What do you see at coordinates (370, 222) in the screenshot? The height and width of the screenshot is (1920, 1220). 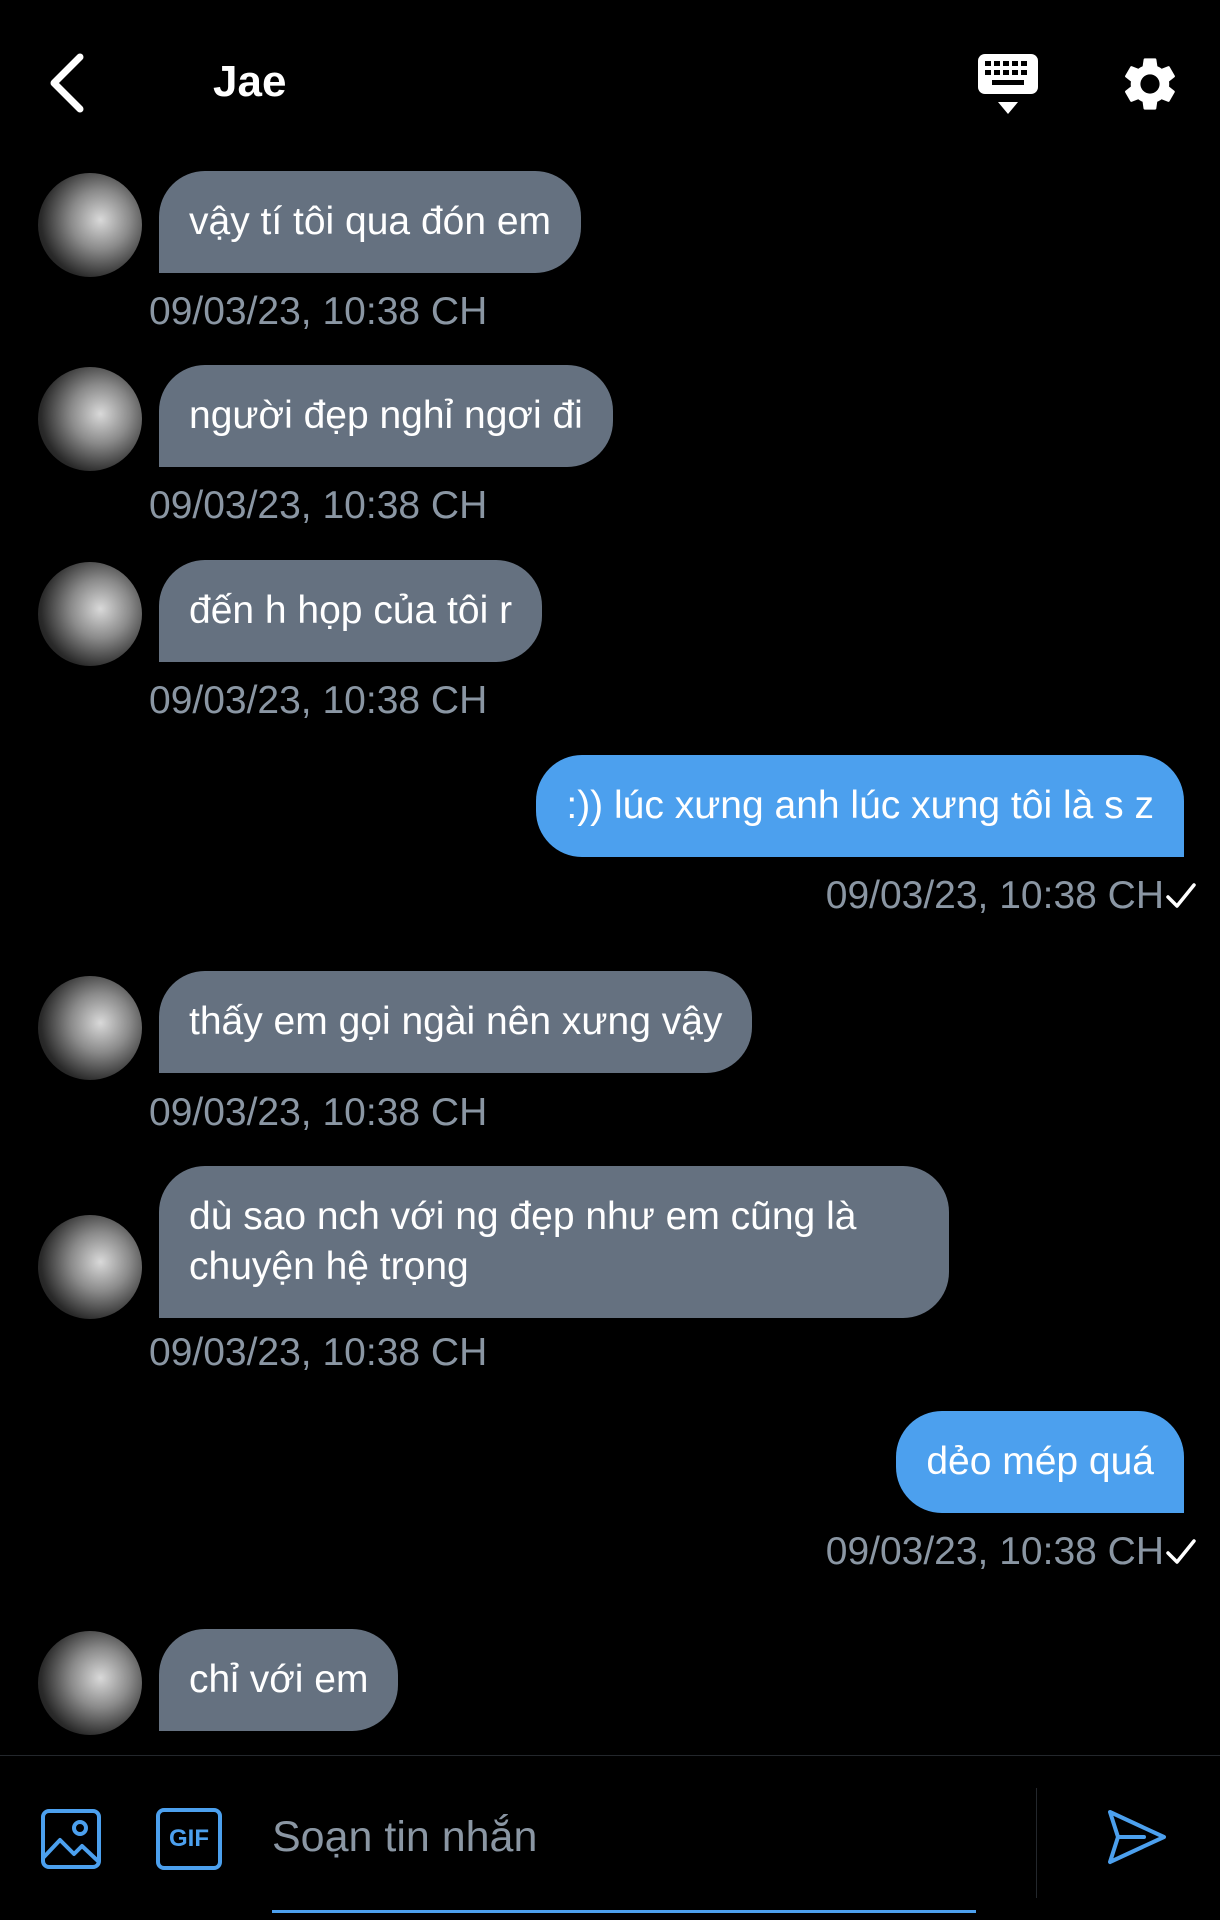 I see `message-bubble: vậy tí tôi qua đón em` at bounding box center [370, 222].